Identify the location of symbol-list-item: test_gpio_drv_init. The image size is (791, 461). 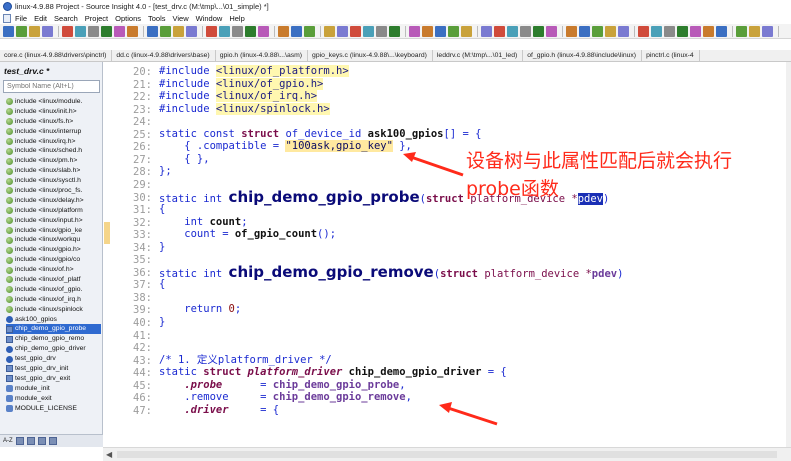
(53, 369).